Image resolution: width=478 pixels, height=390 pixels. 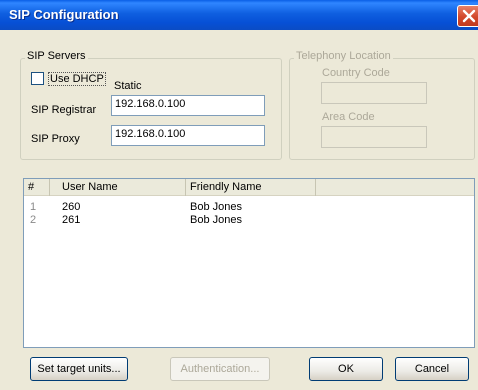 What do you see at coordinates (249, 220) in the screenshot?
I see `table-row: 2 261 Bob Jones` at bounding box center [249, 220].